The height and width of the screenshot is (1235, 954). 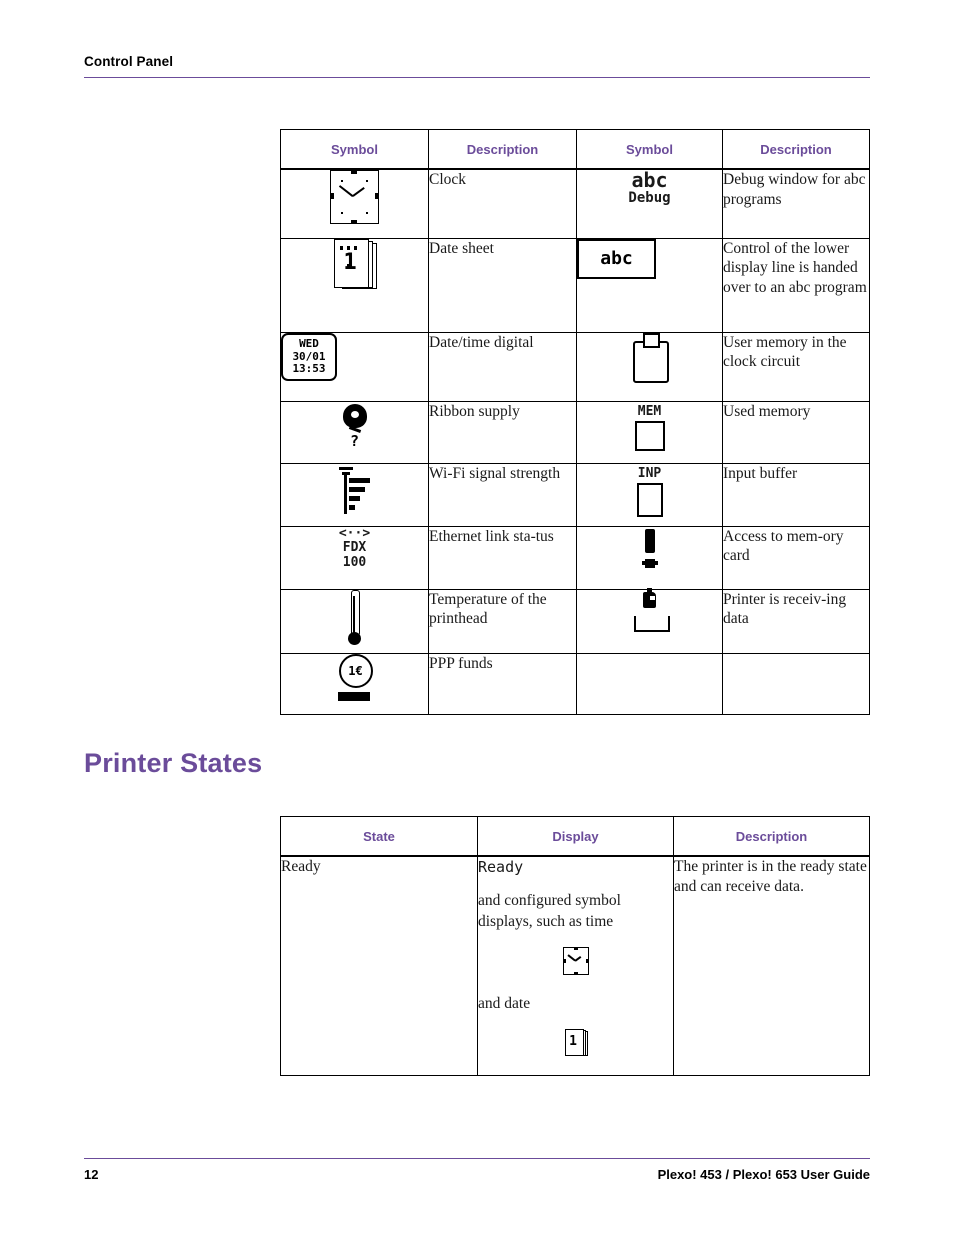 I want to click on symbol-cell-digital-datetime: WED 30/01 13:53, so click(x=354, y=366).